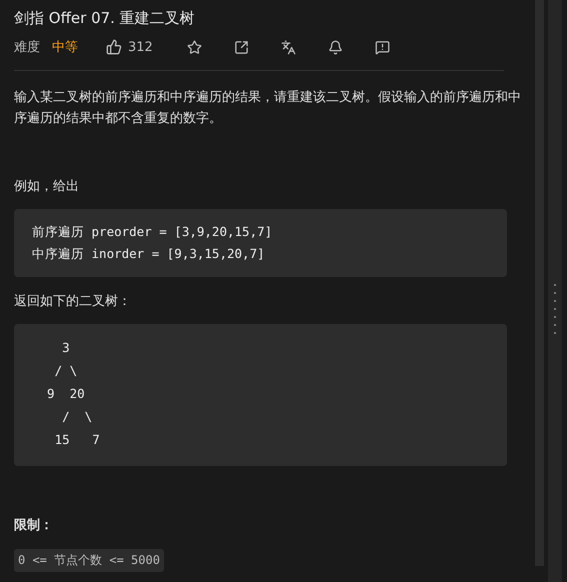 The image size is (567, 582). What do you see at coordinates (47, 187) in the screenshot?
I see `example-intro: 例如，给出` at bounding box center [47, 187].